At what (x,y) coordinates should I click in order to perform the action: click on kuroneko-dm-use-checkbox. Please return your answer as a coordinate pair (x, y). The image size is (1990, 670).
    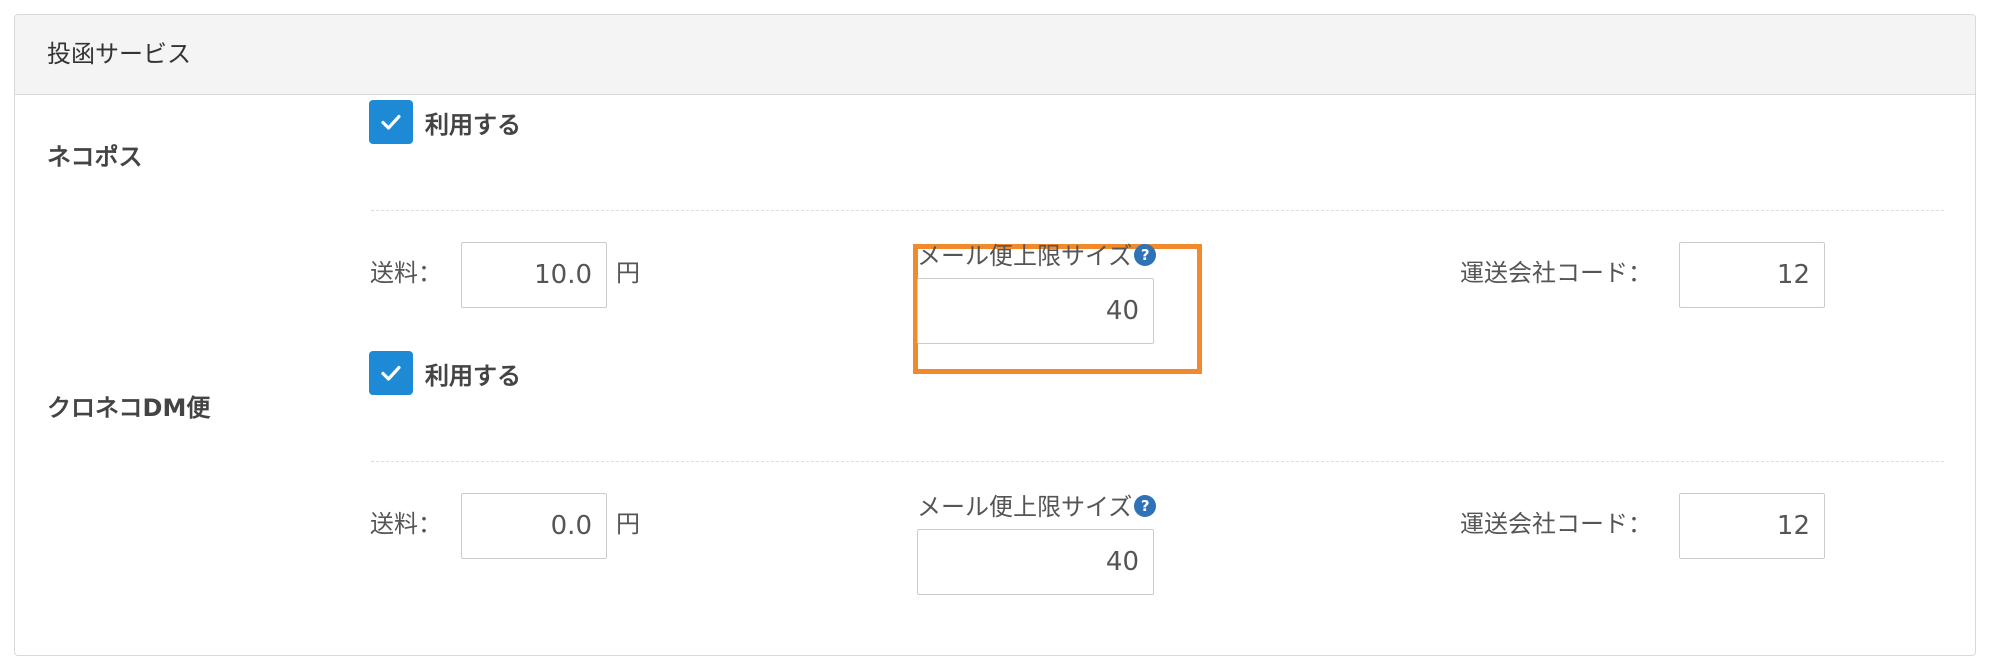
    Looking at the image, I should click on (391, 373).